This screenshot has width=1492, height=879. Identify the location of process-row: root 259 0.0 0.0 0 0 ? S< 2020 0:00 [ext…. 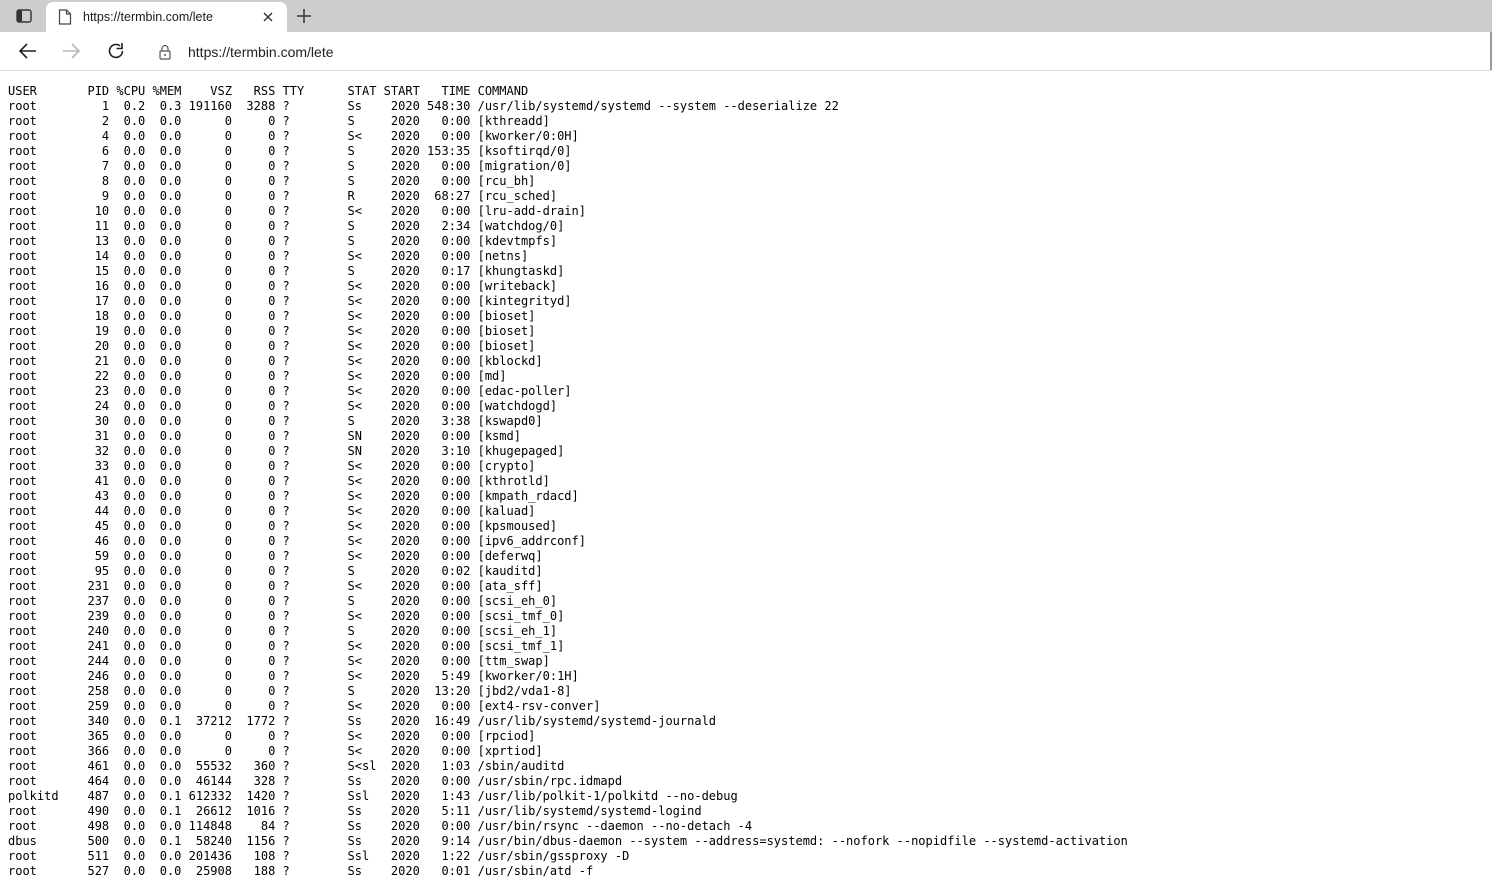
(304, 706).